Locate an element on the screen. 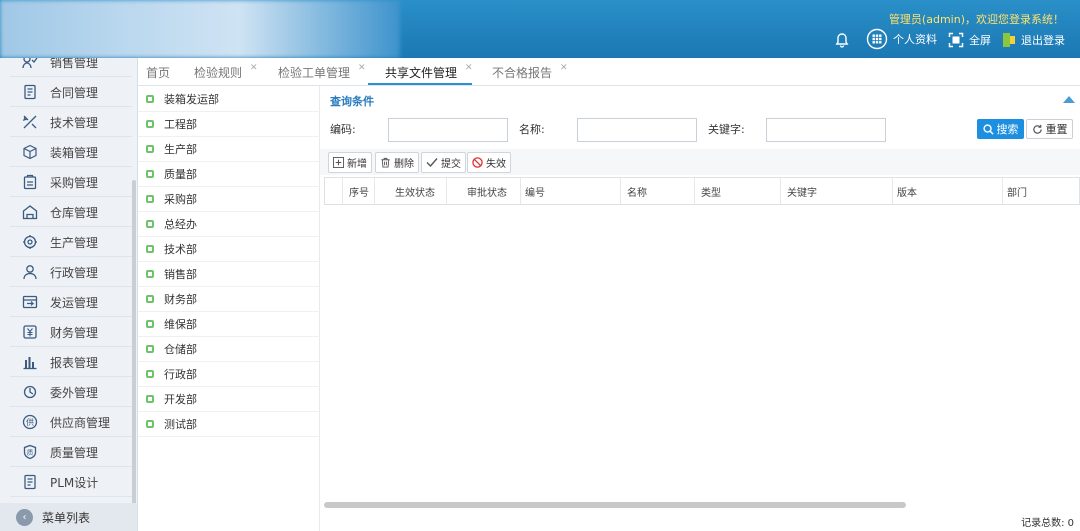 This screenshot has height=531, width=1080. logout-icon is located at coordinates (1009, 40).